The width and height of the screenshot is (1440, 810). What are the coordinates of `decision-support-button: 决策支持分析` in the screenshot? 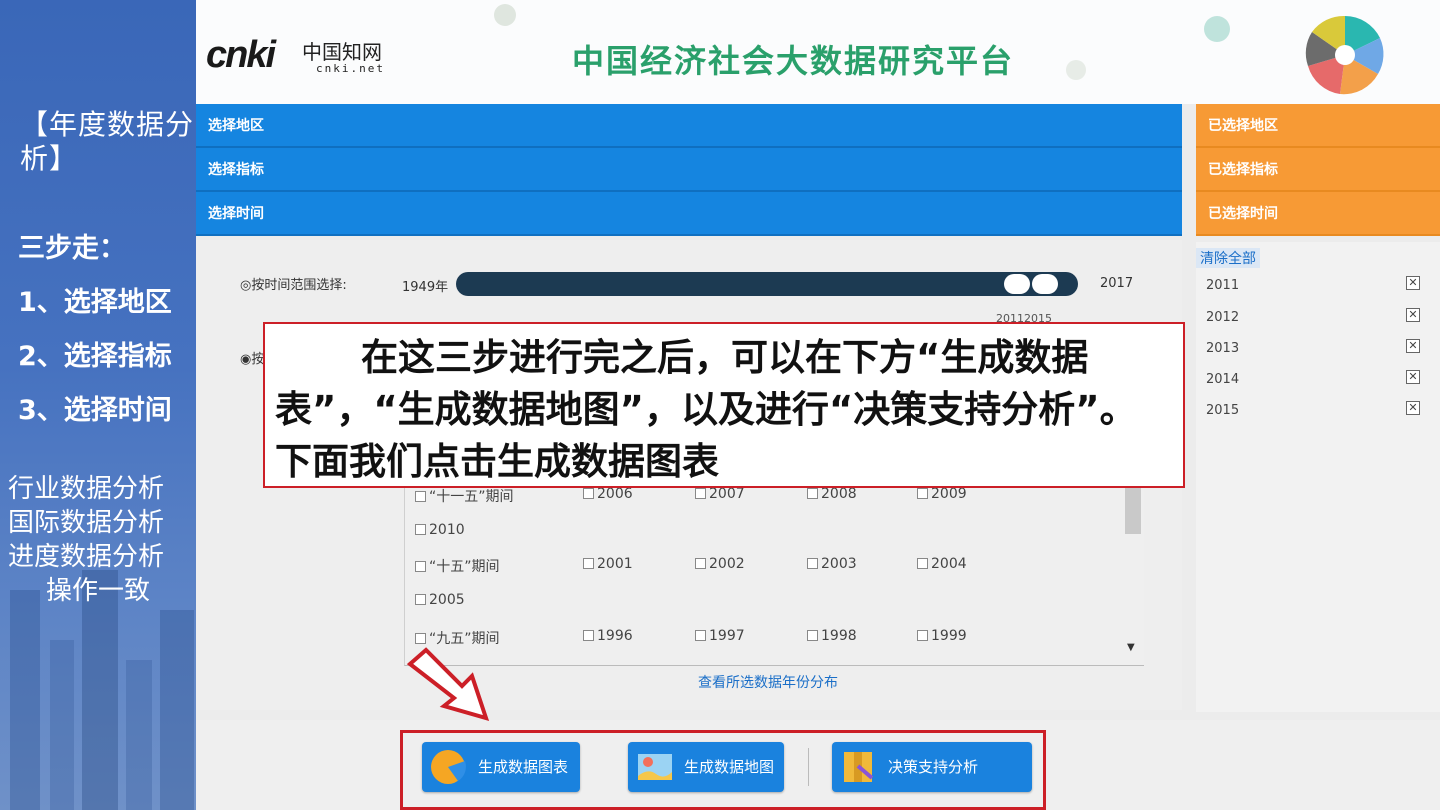 It's located at (932, 767).